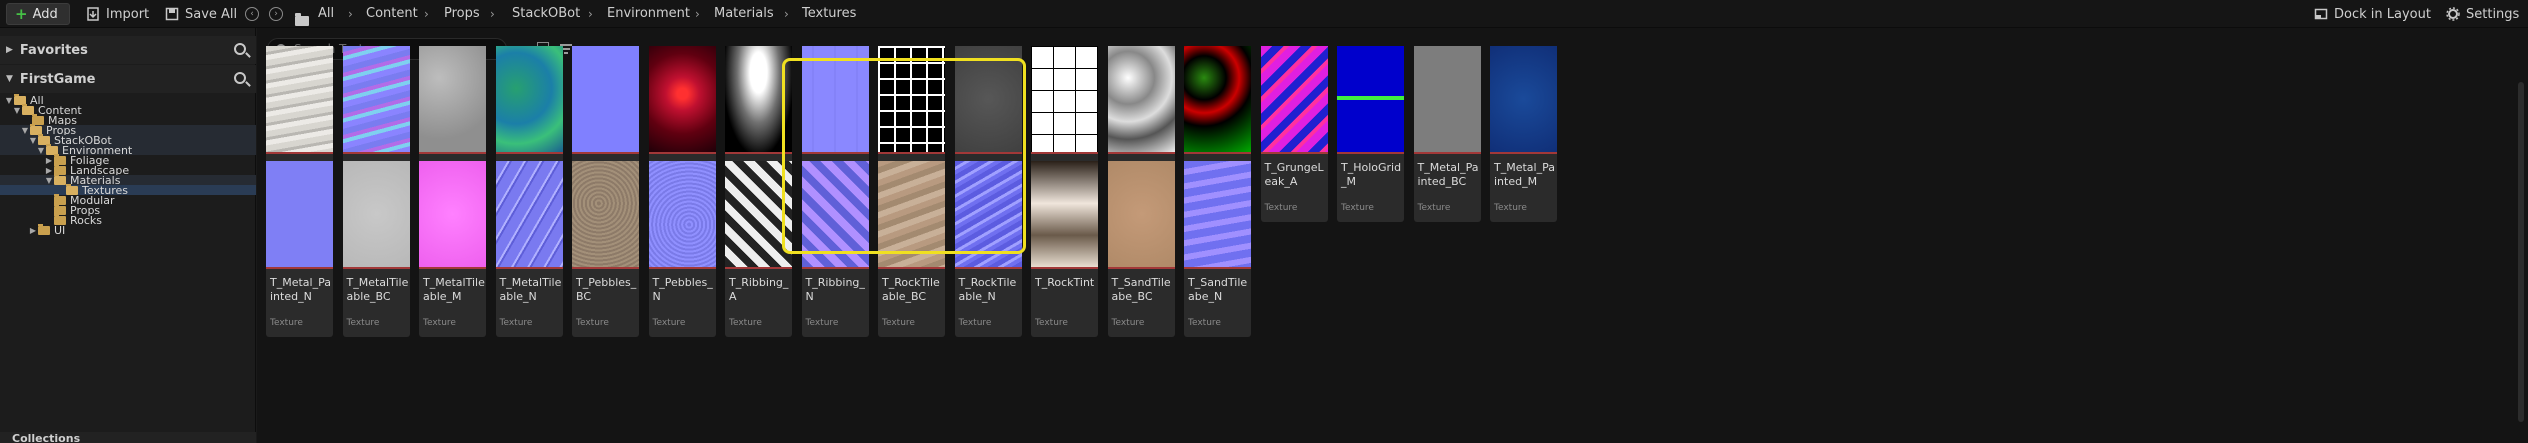 The width and height of the screenshot is (2528, 443). Describe the element at coordinates (1064, 249) in the screenshot. I see `asset-tile: T_RockTint Texture` at that location.